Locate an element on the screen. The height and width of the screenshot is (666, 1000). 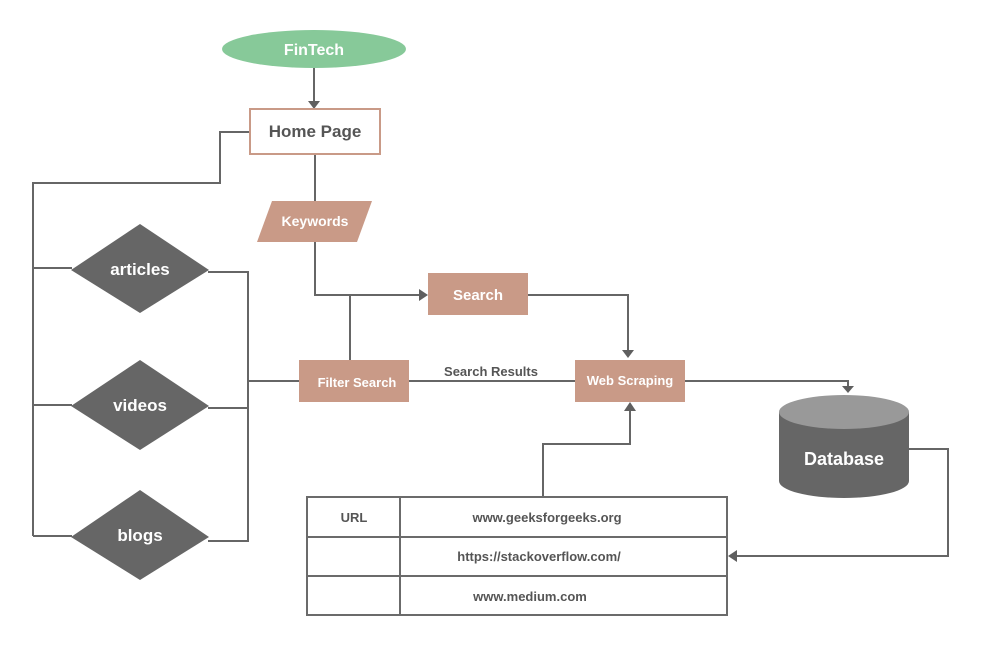
edge-label-search-results: Search Results is located at coordinates (491, 371).